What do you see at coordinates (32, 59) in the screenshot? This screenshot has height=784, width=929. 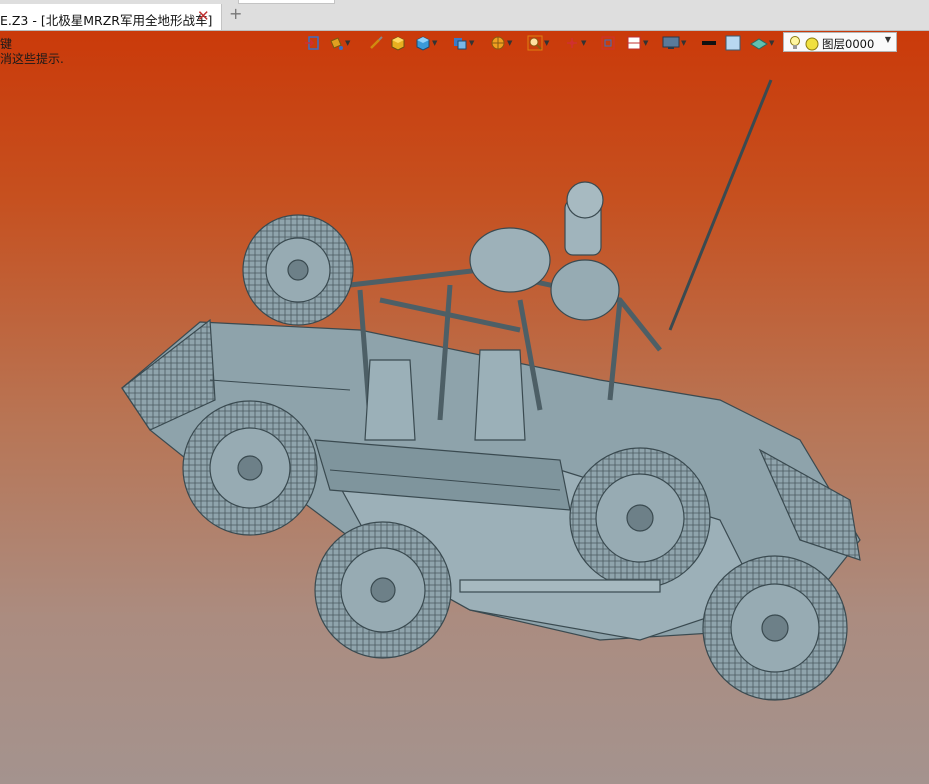 I see `hint-line-2: 消这些提示.` at bounding box center [32, 59].